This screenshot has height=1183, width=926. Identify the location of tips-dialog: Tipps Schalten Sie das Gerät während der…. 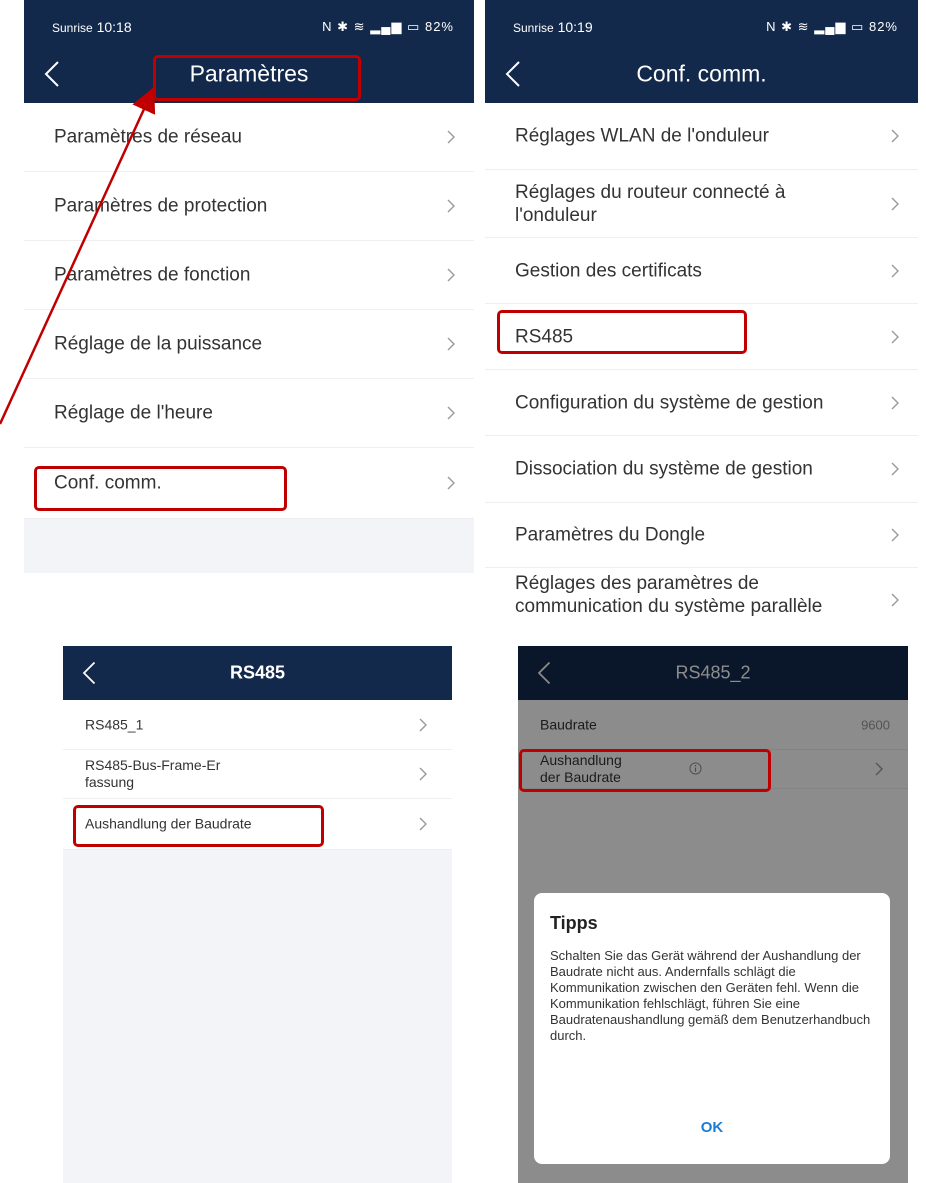
(712, 1028).